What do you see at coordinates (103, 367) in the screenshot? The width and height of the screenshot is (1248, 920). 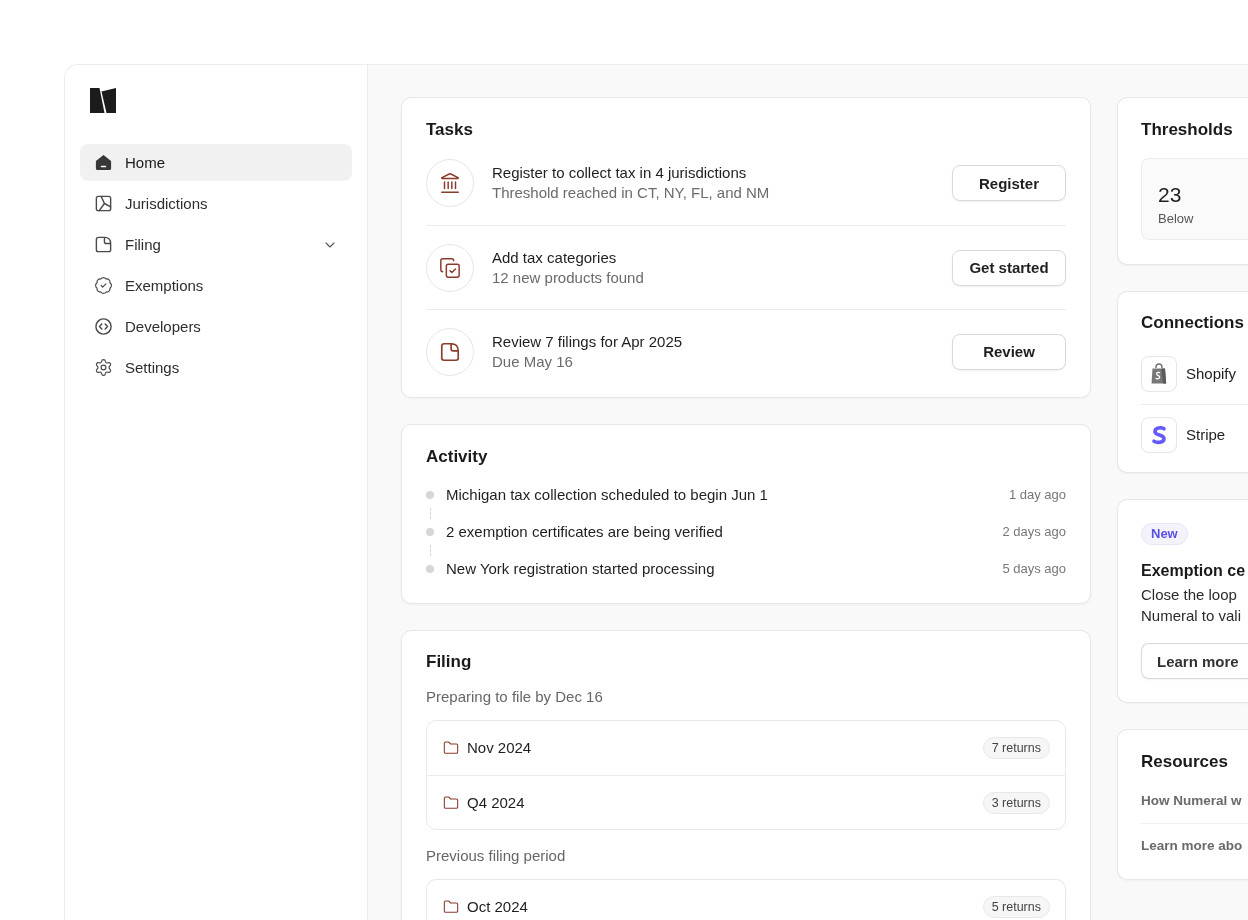 I see `settings-icon` at bounding box center [103, 367].